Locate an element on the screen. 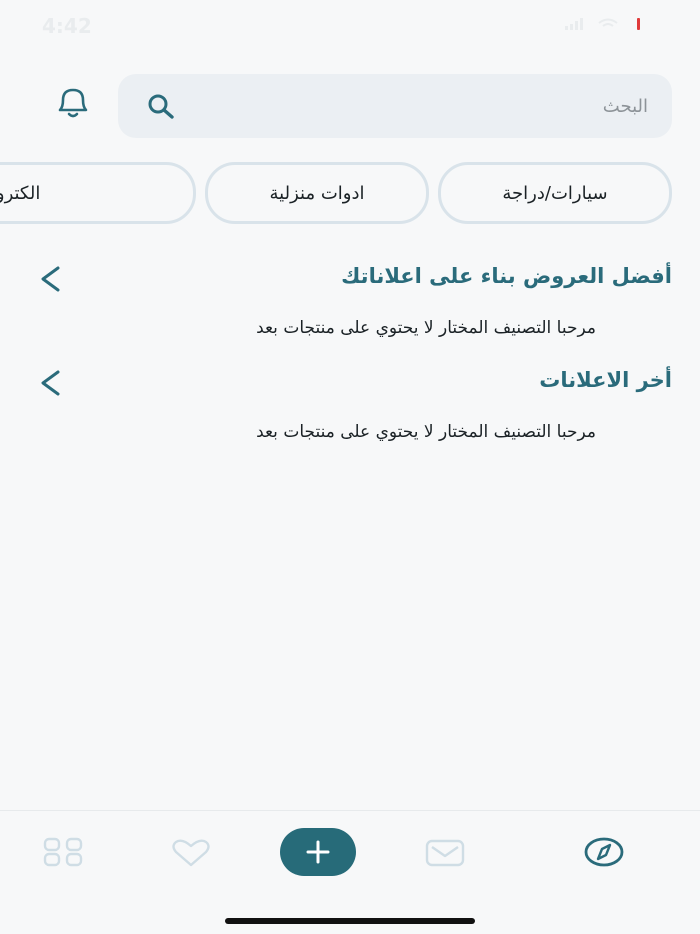  search-icon is located at coordinates (162, 107).